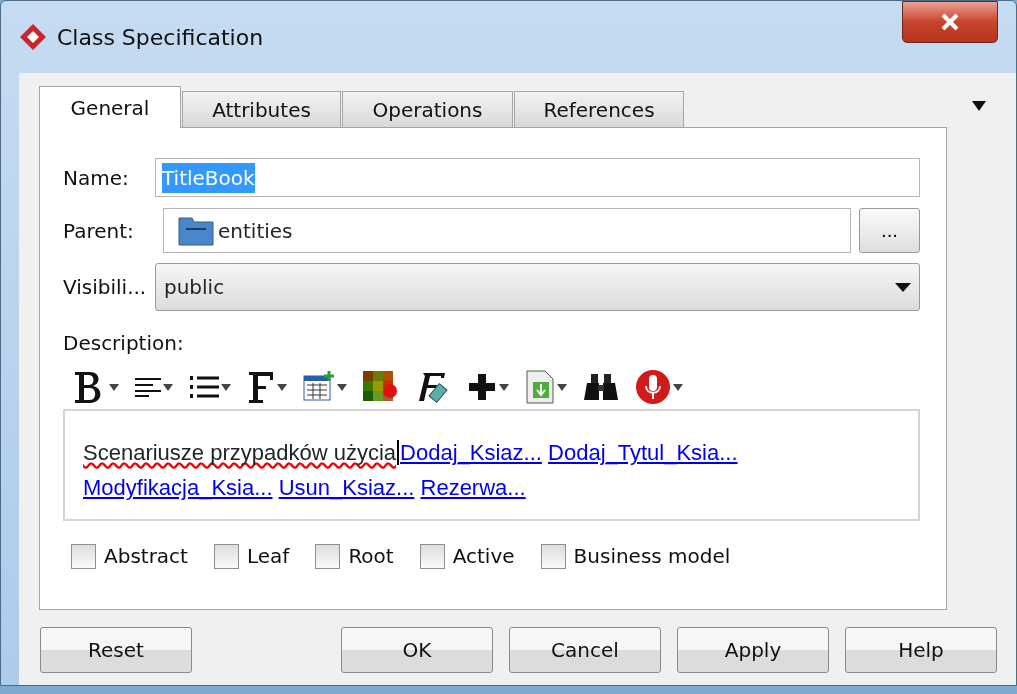 The height and width of the screenshot is (694, 1017). I want to click on dialog-button: Reset, so click(116, 650).